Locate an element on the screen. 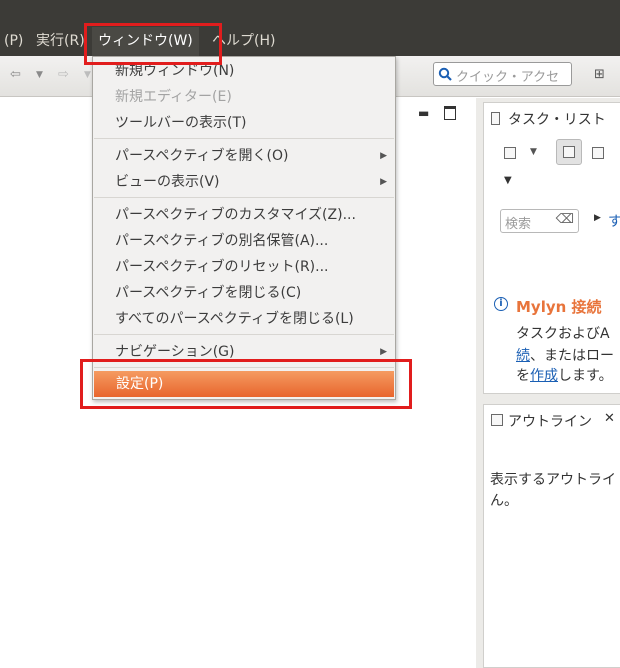 The width and height of the screenshot is (620, 668). clear-search-icon: ⌫ is located at coordinates (565, 219).